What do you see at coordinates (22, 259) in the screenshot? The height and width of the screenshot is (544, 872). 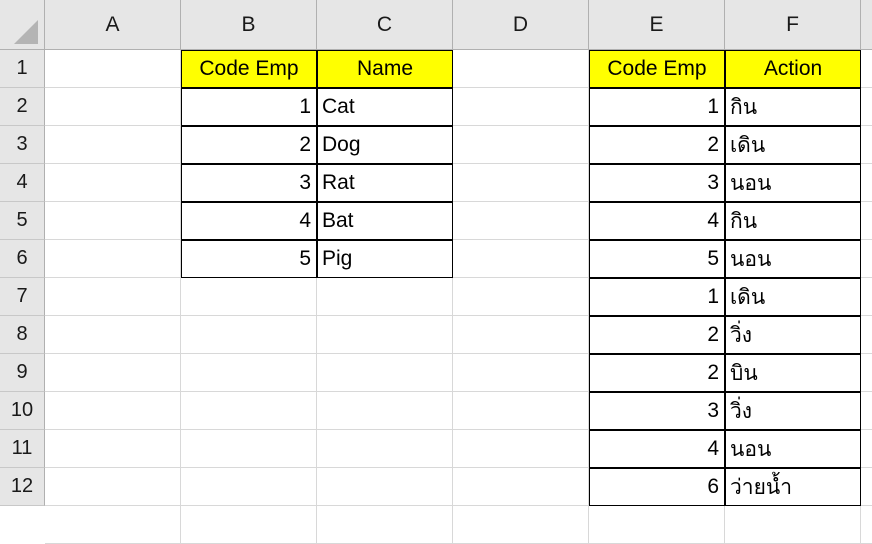 I see `row-header-6: 6` at bounding box center [22, 259].